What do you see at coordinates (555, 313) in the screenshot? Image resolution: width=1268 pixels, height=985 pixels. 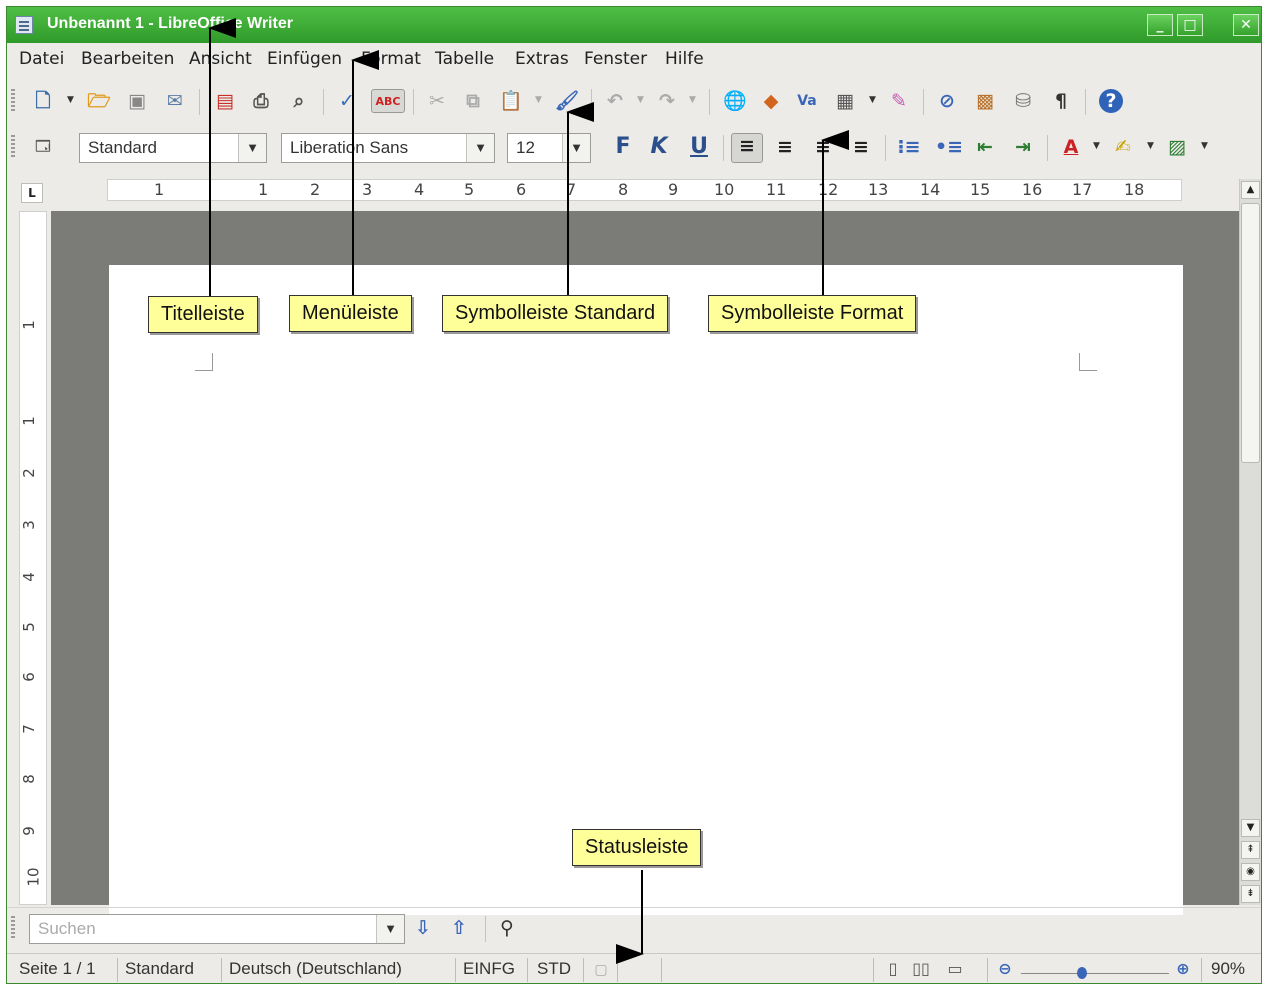 I see `callout-symbolleiste-standard: Symbolleiste Standard` at bounding box center [555, 313].